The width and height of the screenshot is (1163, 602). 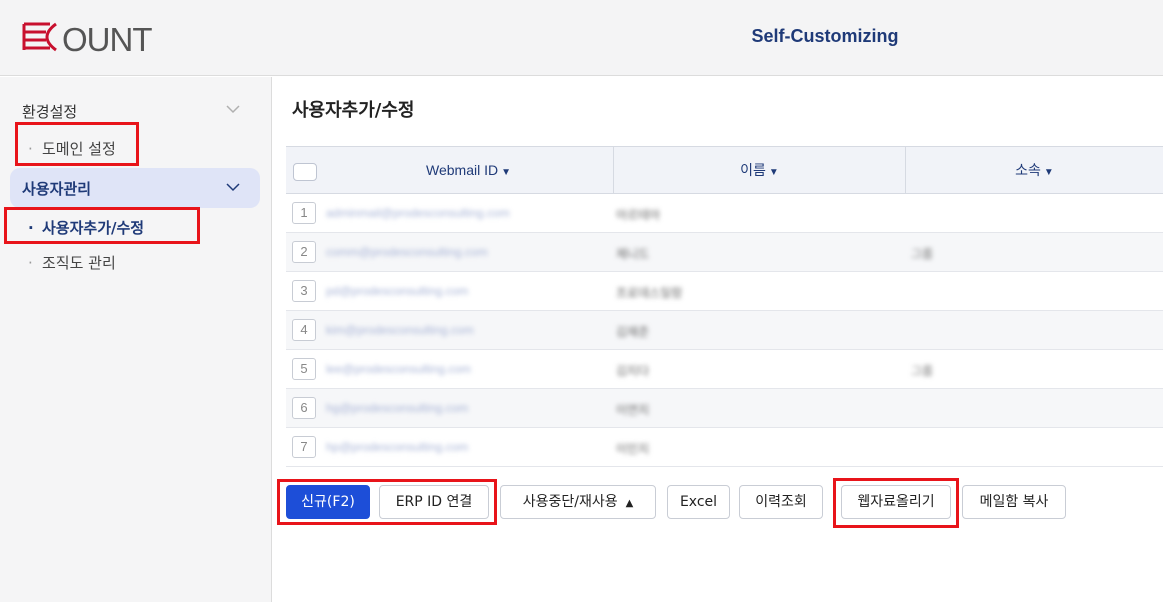 I want to click on row-name: 김재준, so click(x=633, y=332).